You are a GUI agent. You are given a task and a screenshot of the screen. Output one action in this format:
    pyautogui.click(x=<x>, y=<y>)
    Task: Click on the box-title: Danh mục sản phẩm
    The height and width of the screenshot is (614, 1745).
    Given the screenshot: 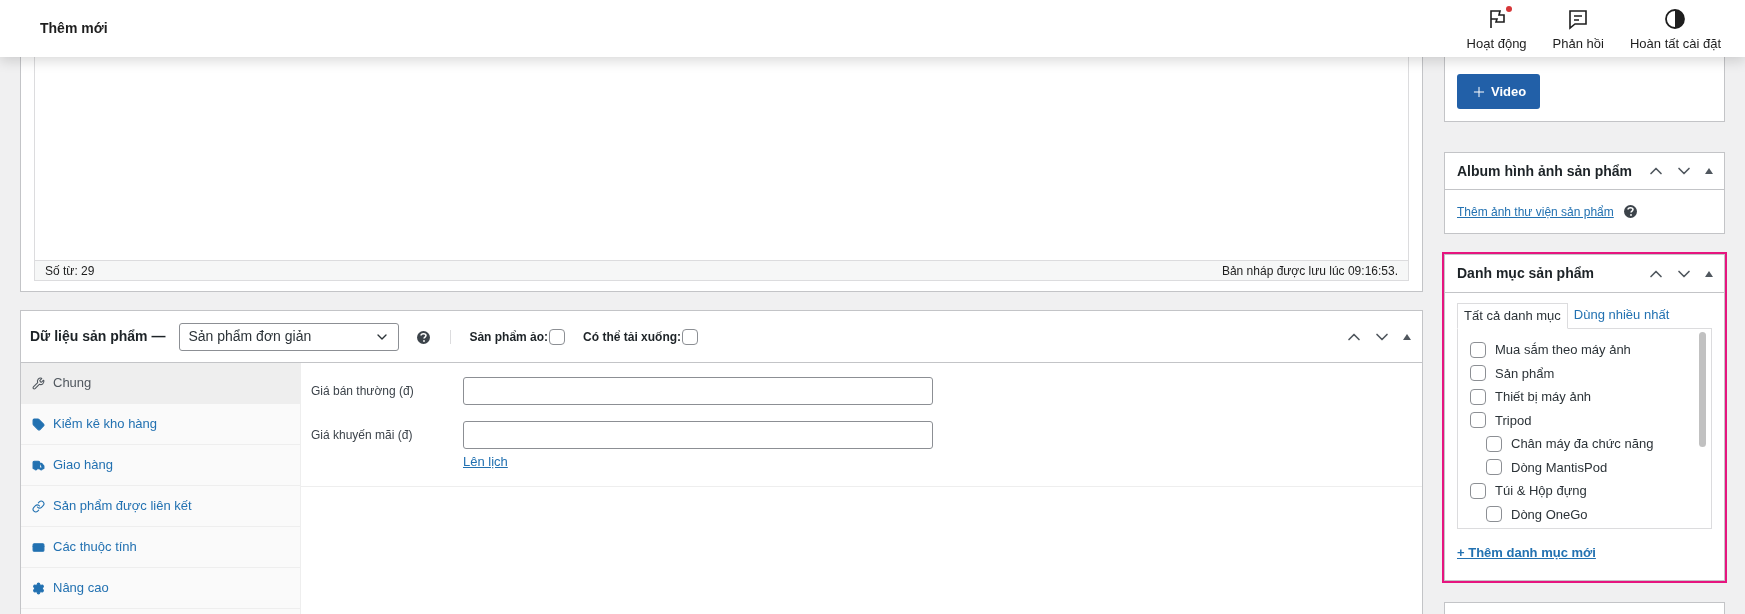 What is the action you would take?
    pyautogui.click(x=1525, y=273)
    